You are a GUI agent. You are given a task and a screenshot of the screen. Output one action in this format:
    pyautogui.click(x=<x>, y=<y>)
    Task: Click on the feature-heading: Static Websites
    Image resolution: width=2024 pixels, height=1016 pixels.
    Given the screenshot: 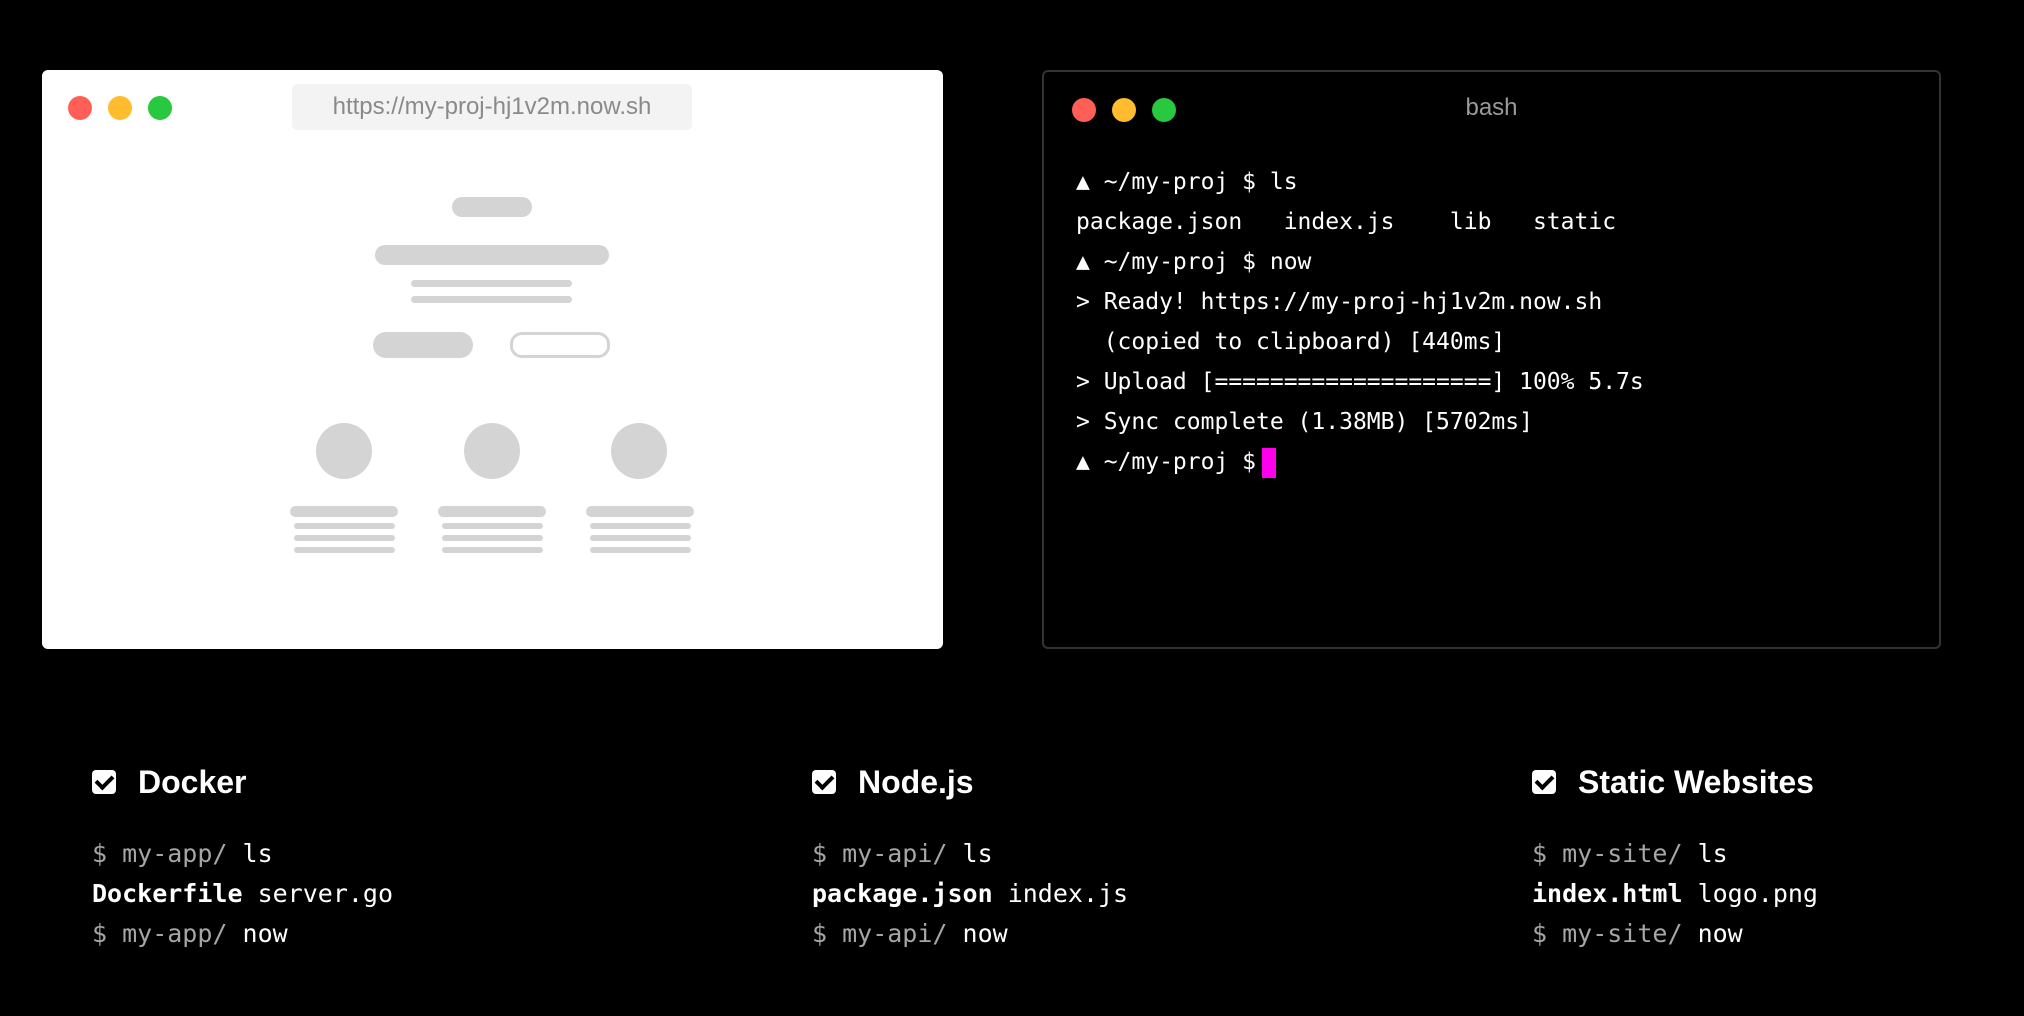 What is the action you would take?
    pyautogui.click(x=1675, y=782)
    